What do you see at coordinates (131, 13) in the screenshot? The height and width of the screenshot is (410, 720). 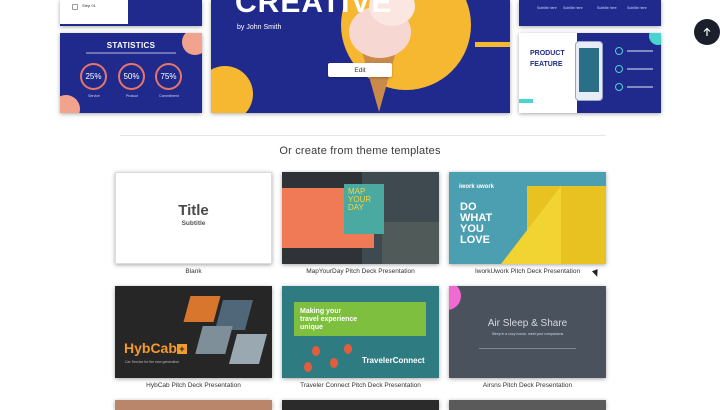 I see `featured-card-steps: Step 01` at bounding box center [131, 13].